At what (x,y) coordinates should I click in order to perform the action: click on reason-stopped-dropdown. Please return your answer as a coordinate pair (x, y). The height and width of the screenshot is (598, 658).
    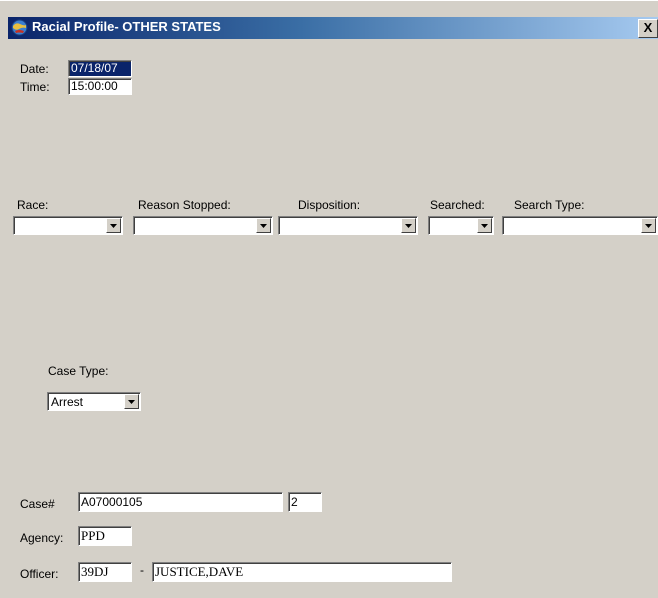
    Looking at the image, I should click on (203, 225).